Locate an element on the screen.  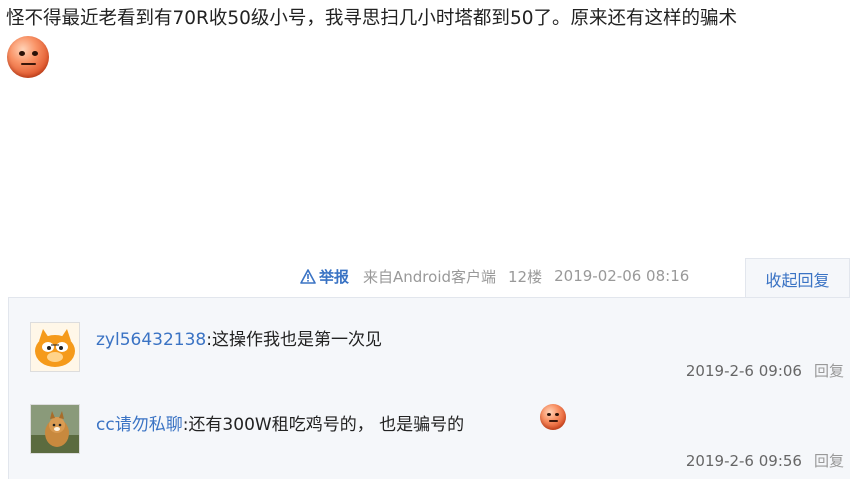
reply-text: 还有300W租吃鸡号的， 也是骗号的 is located at coordinates (326, 425).